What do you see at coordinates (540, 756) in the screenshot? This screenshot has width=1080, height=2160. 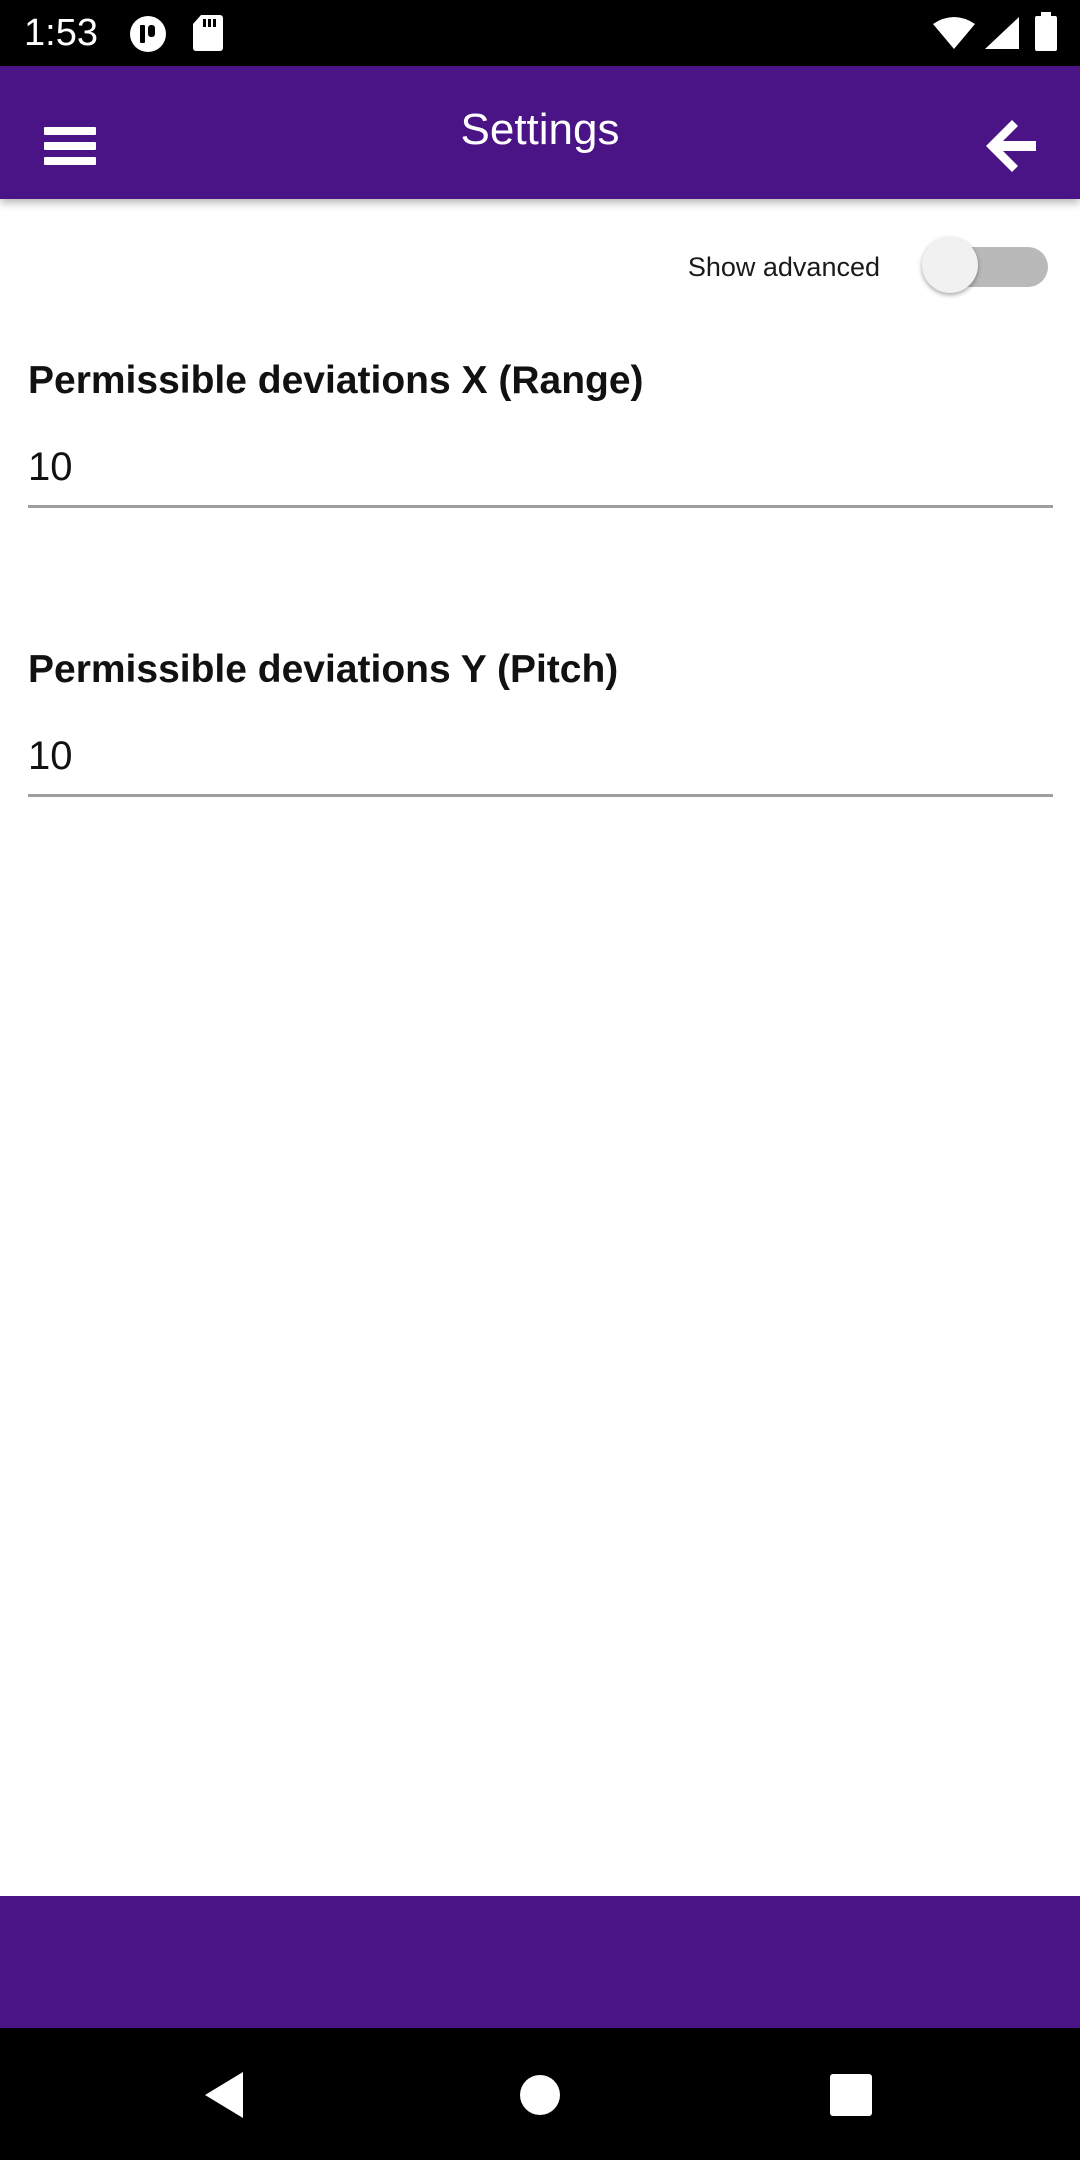 I see `deviation-y-input` at bounding box center [540, 756].